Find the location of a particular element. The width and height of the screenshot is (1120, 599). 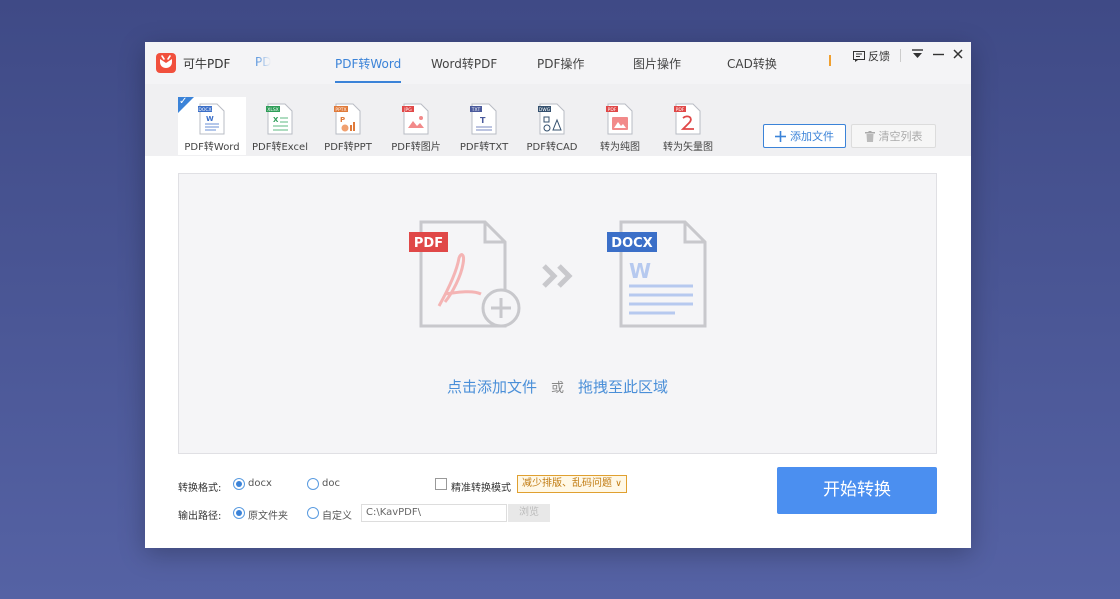

svg-text: T is located at coordinates (483, 120).